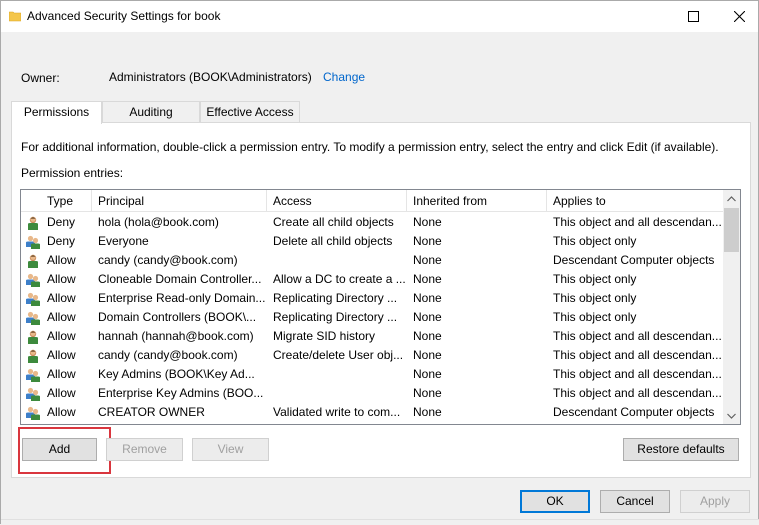  Describe the element at coordinates (731, 198) in the screenshot. I see `scroll-up-button` at that location.